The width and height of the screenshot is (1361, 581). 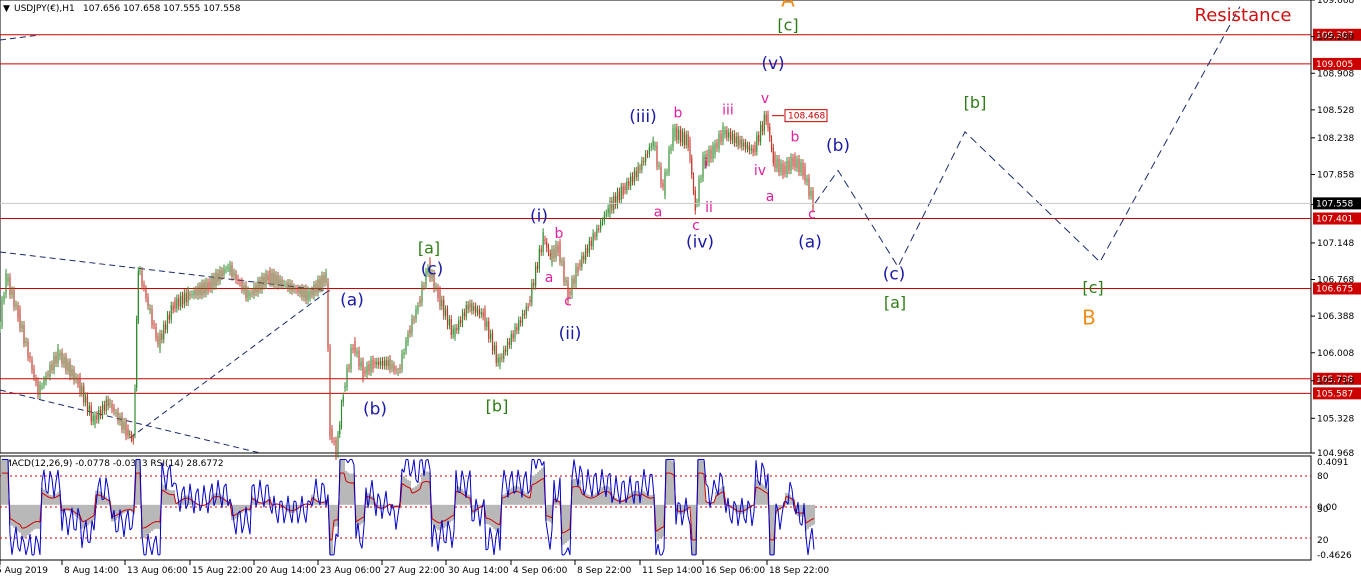 I want to click on level-price-label: 105.587, so click(x=1334, y=394).